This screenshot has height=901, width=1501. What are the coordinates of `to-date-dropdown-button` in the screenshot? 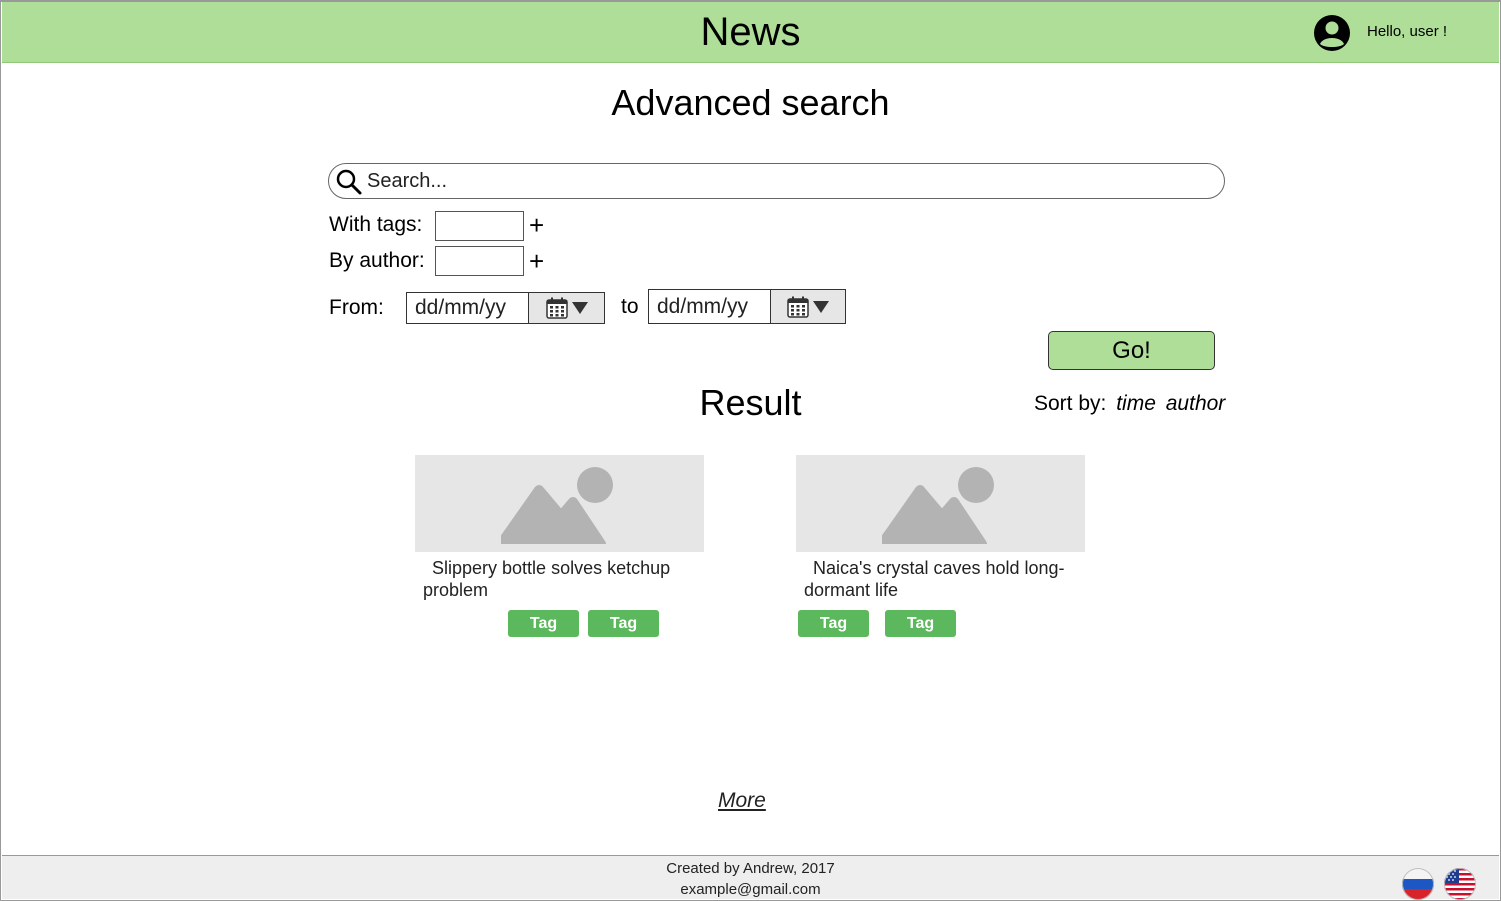 It's located at (808, 306).